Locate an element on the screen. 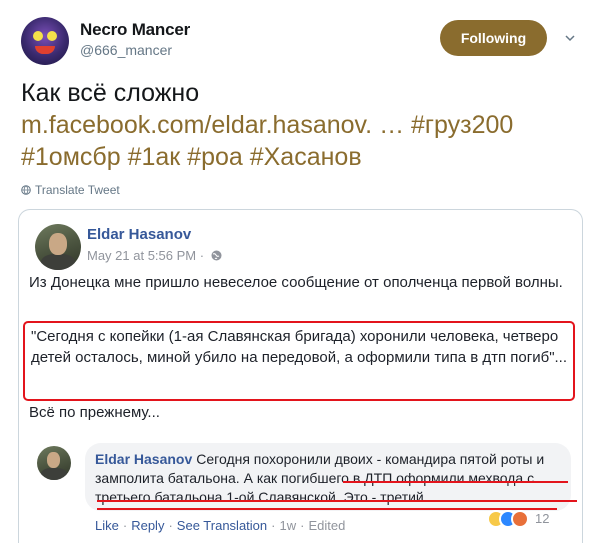 The width and height of the screenshot is (605, 543). comment-actions: Like · Reply · See Translation · 1w · Edited is located at coordinates (220, 525).